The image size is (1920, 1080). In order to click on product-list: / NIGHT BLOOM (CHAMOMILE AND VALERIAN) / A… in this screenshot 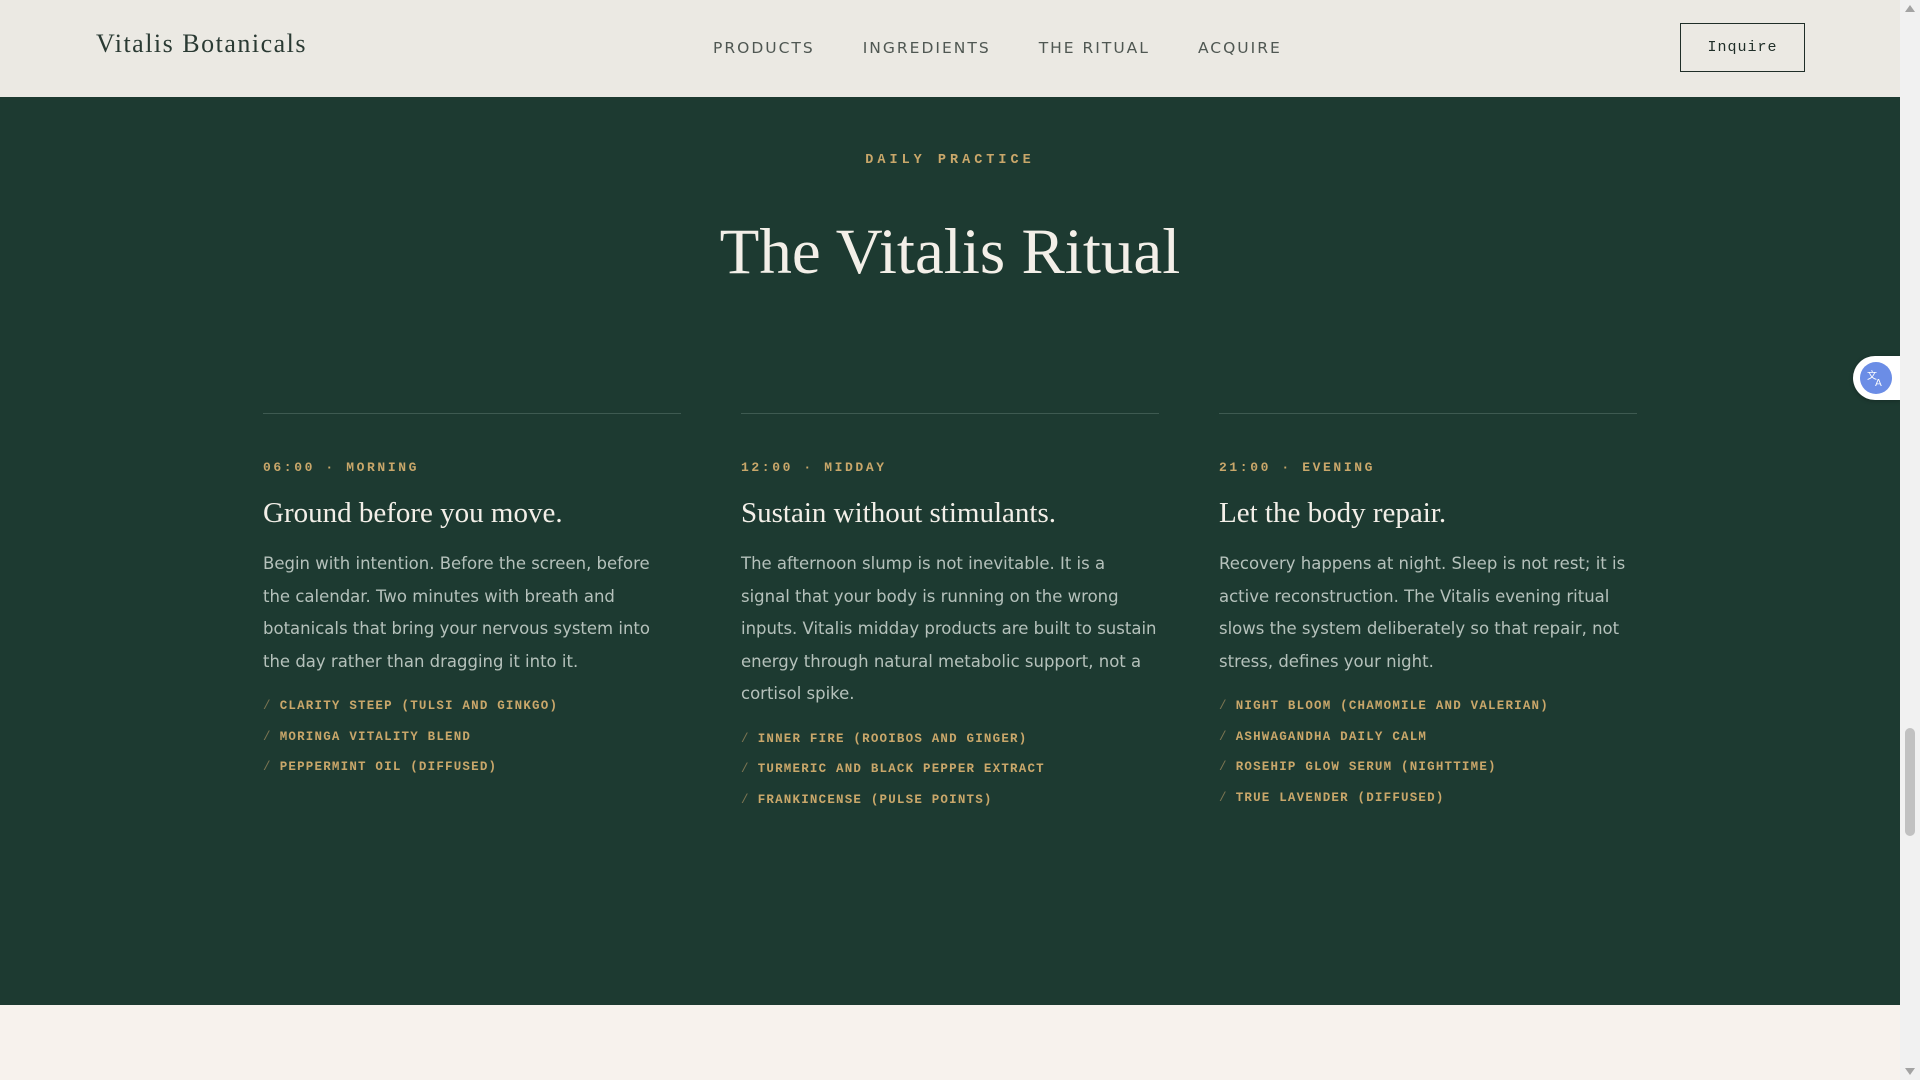, I will do `click(1428, 752)`.